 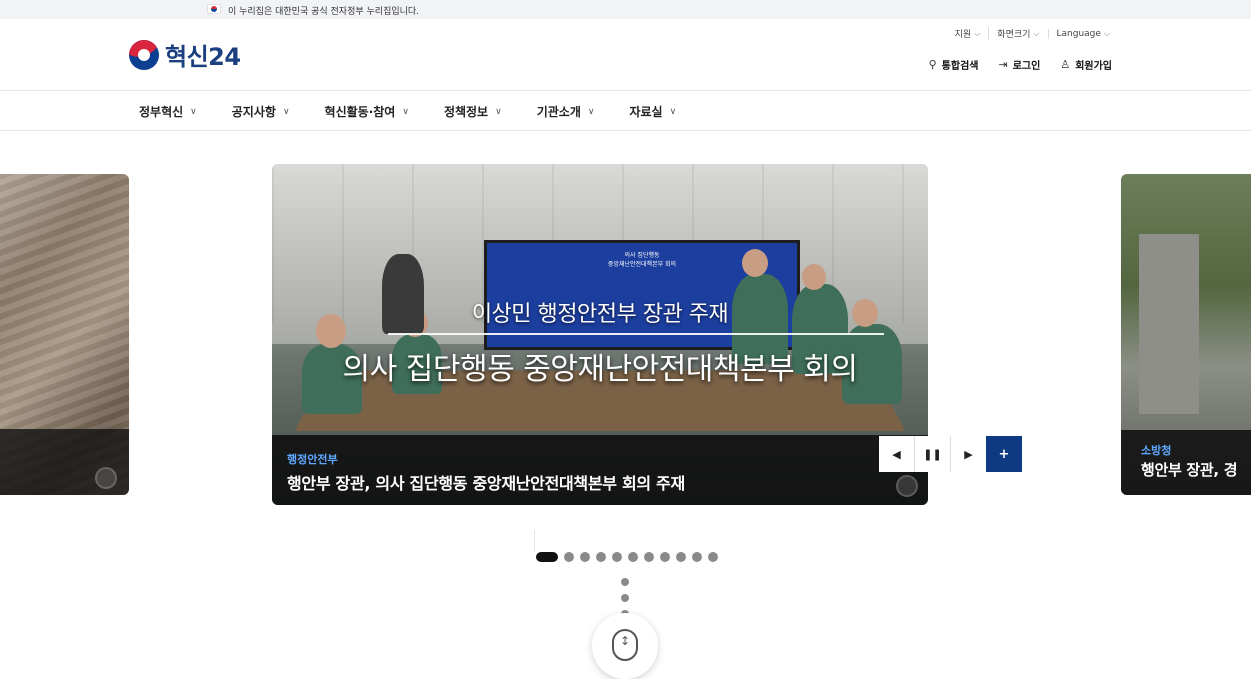 I want to click on gov-banner-text: 이 누리집은 대한민국 공식 전자정부 누리집입니다., so click(x=324, y=12).